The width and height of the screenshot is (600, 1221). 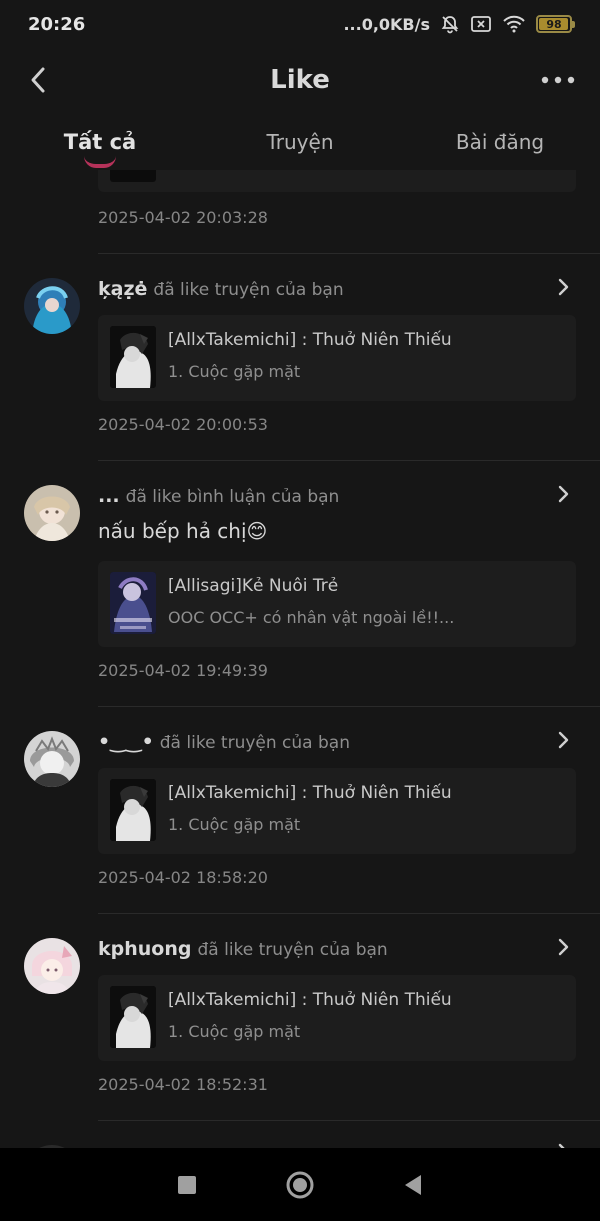 I want to click on tab-all: Tất cả, so click(x=100, y=145).